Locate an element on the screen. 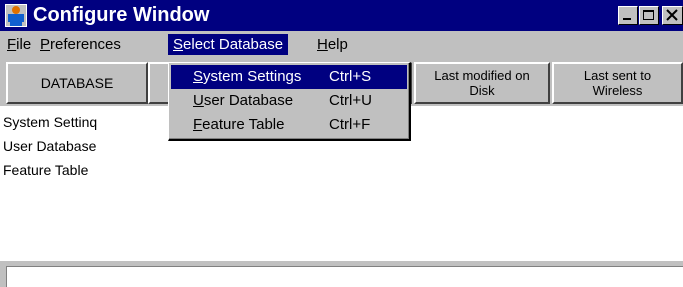  menu-file-label: ile is located at coordinates (24, 44).